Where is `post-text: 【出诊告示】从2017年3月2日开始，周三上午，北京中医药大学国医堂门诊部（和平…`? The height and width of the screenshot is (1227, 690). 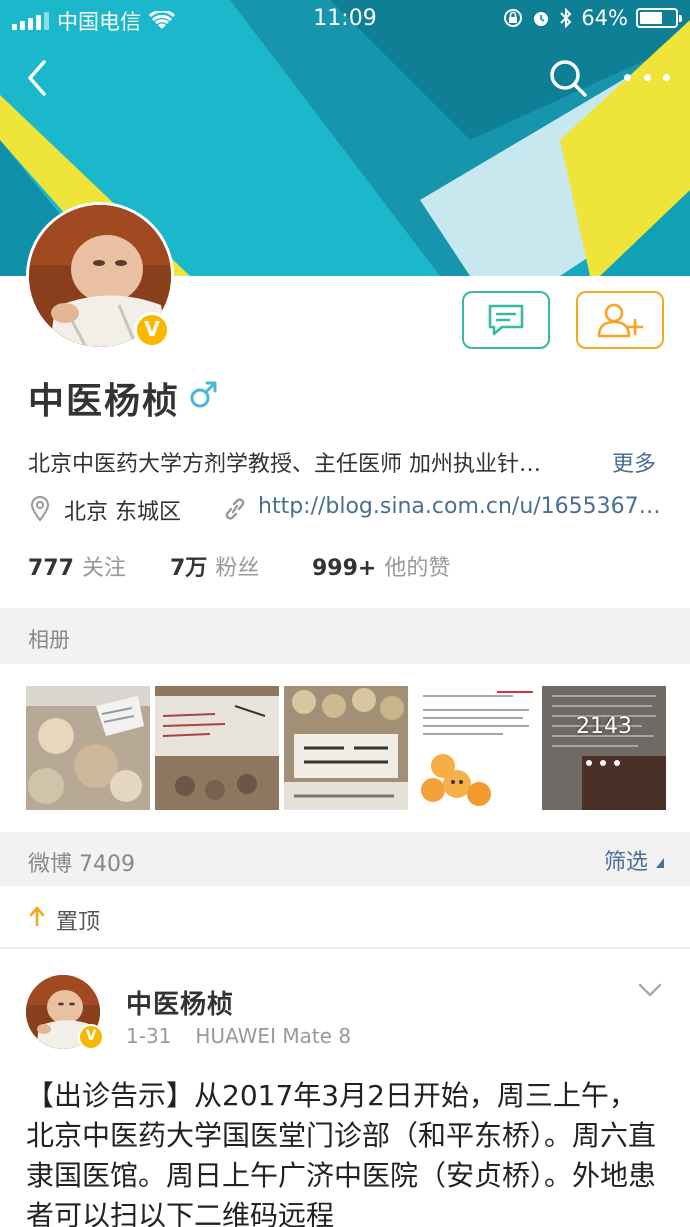 post-text: 【出诊告示】从2017年3月2日开始，周三上午，北京中医药大学国医堂门诊部（和平… is located at coordinates (341, 1153).